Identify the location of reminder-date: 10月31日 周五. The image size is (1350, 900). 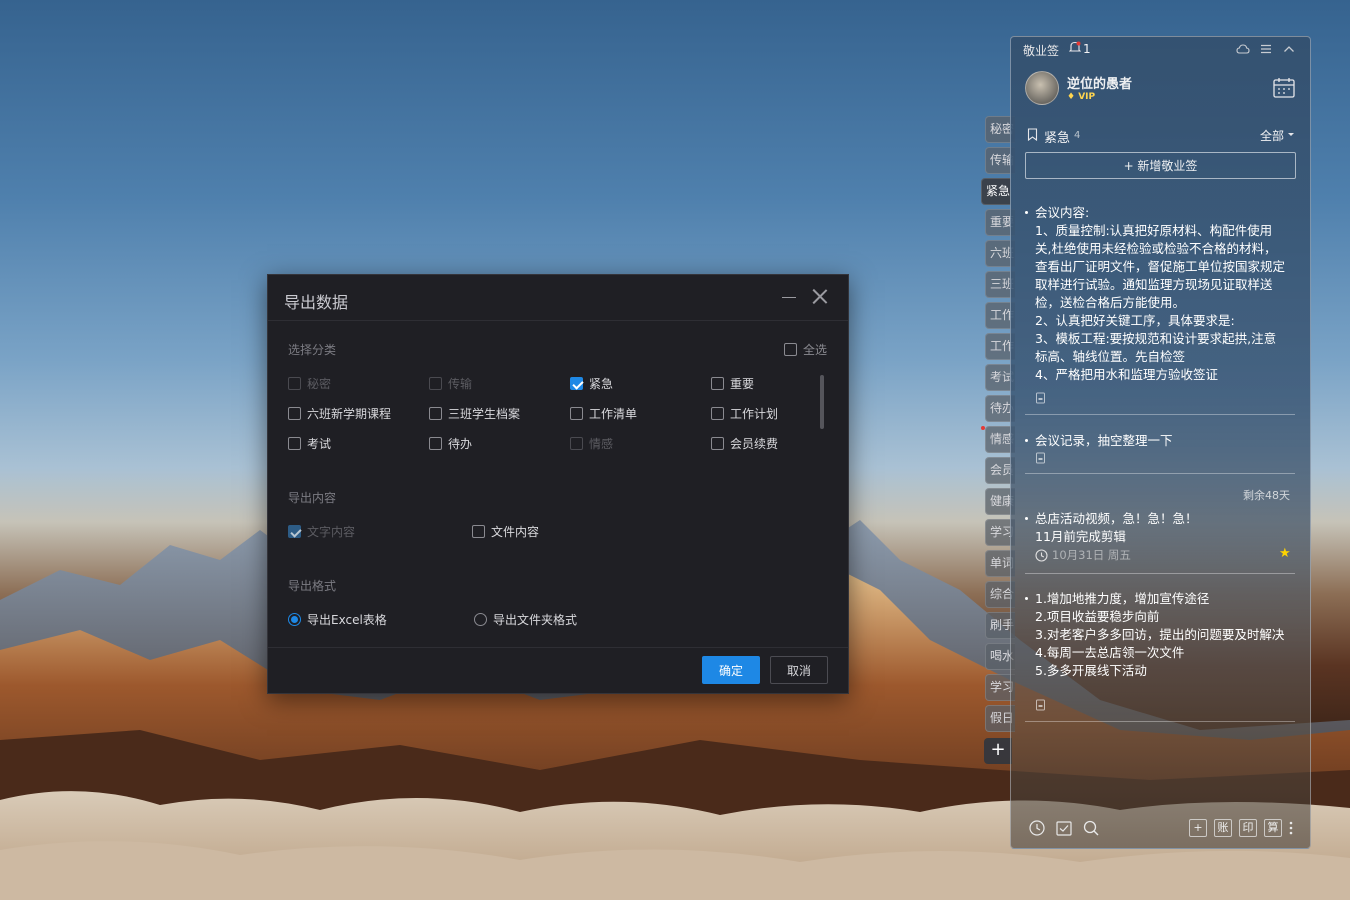
(1083, 555).